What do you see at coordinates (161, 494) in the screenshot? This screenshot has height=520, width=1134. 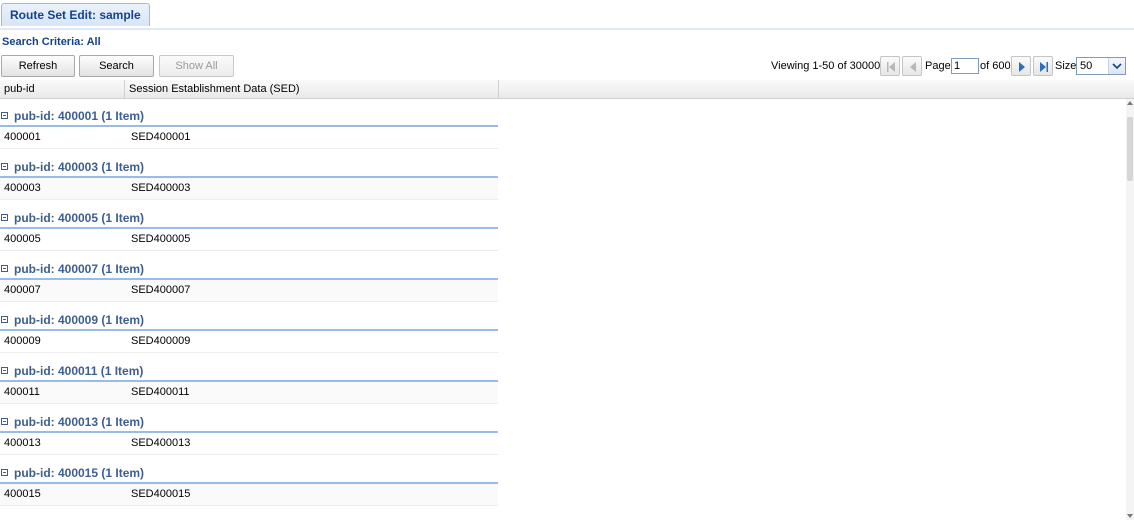 I see `sed-cell: SED400015` at bounding box center [161, 494].